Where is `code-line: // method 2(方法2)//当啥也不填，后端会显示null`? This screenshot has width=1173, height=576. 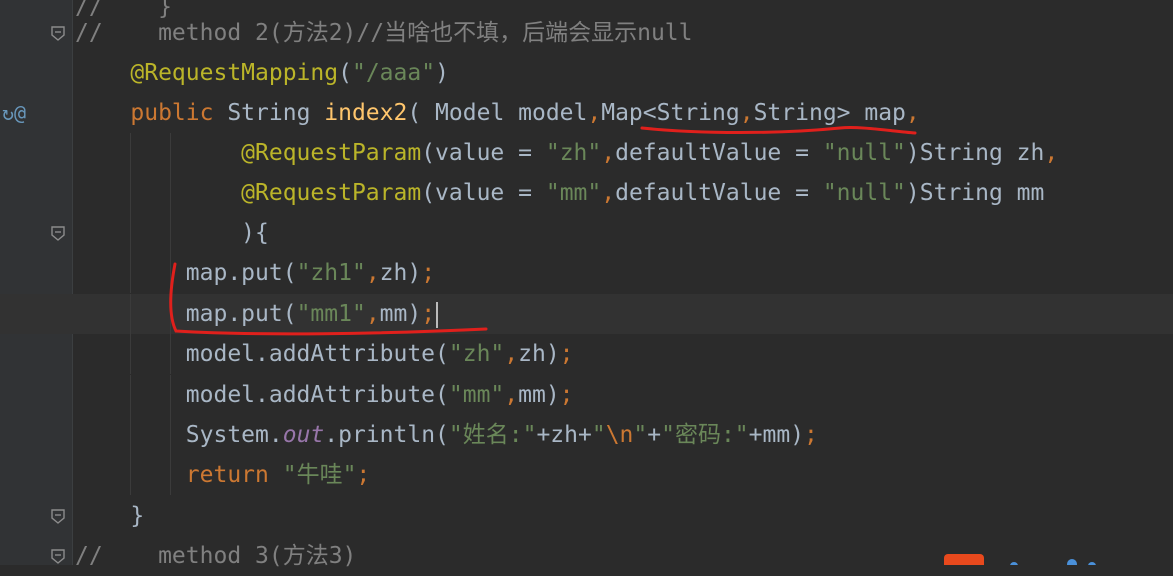 code-line: // method 2(方法2)//当啥也不填，后端会显示null is located at coordinates (586, 33).